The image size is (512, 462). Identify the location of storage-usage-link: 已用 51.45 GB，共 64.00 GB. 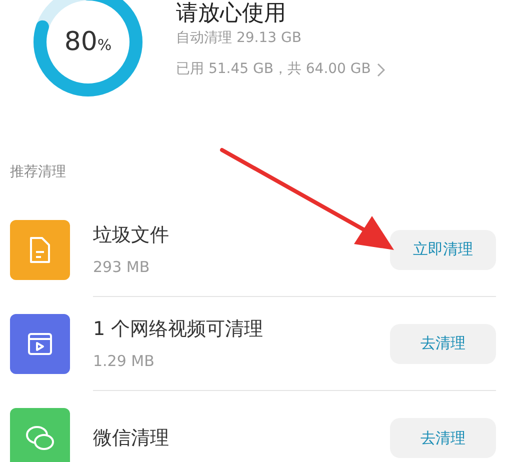
(273, 69).